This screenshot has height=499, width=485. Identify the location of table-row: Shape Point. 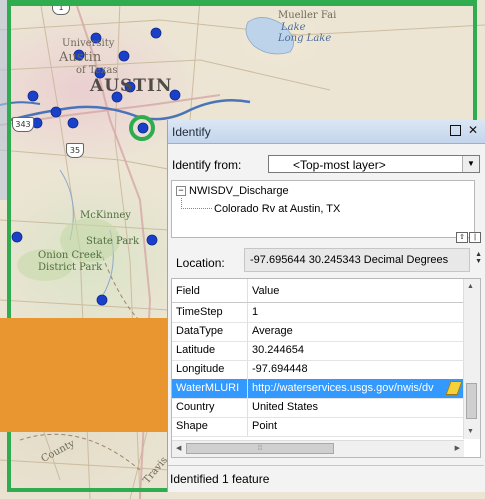
(318, 427).